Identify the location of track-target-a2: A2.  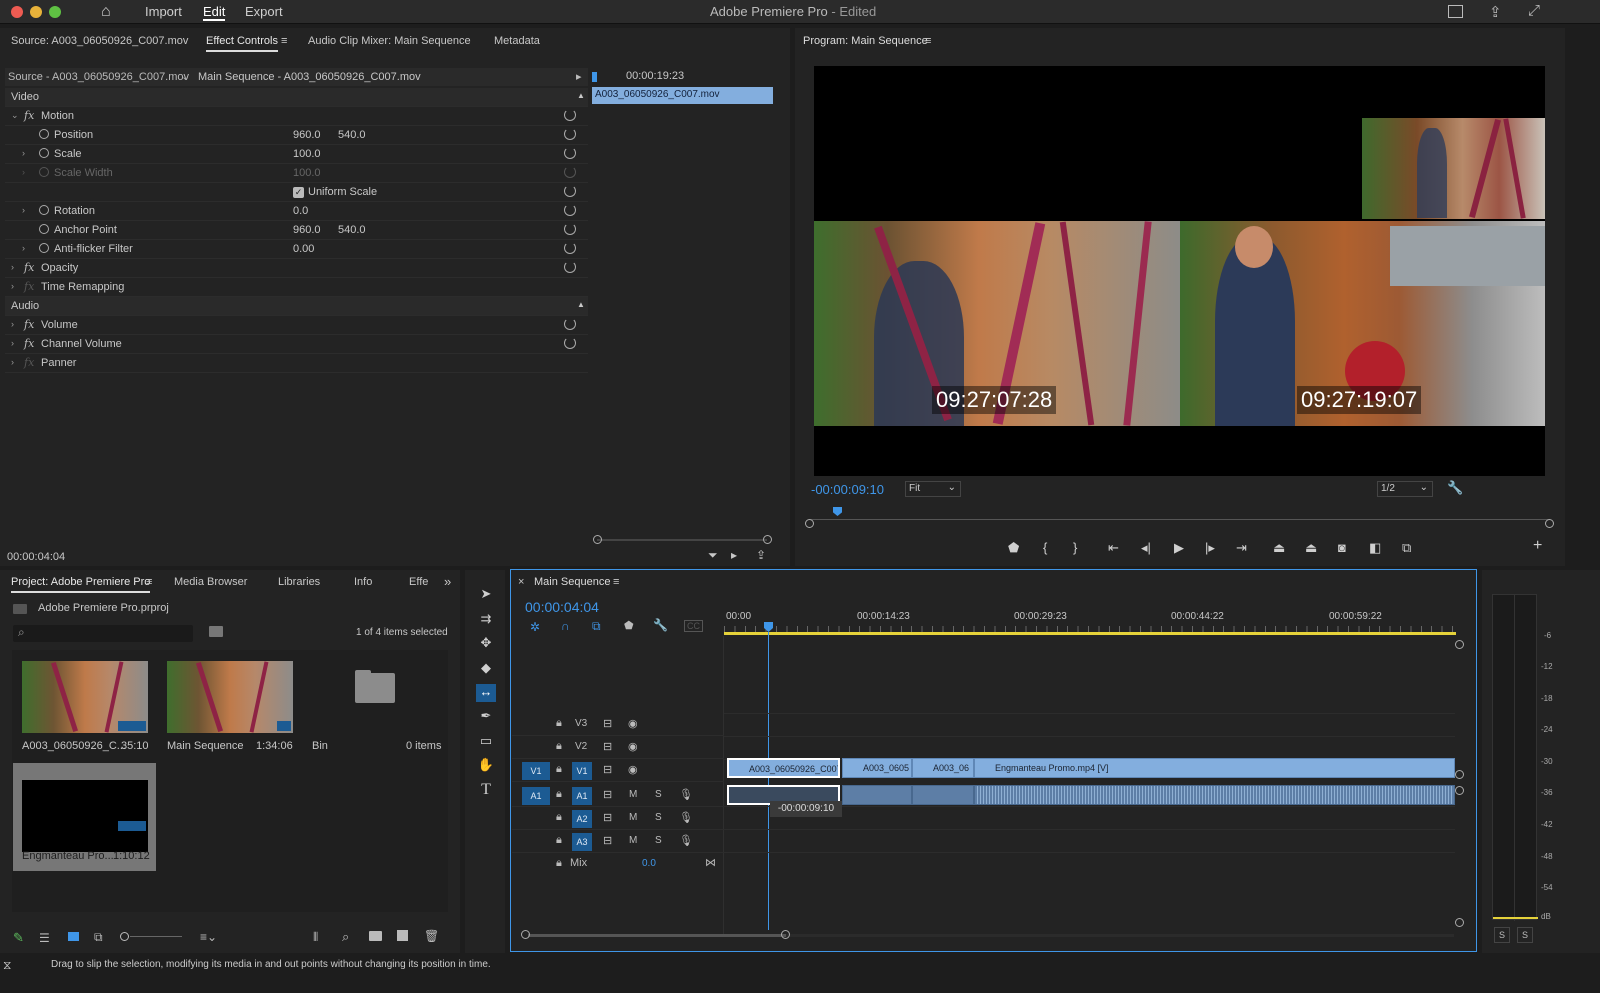
(582, 819).